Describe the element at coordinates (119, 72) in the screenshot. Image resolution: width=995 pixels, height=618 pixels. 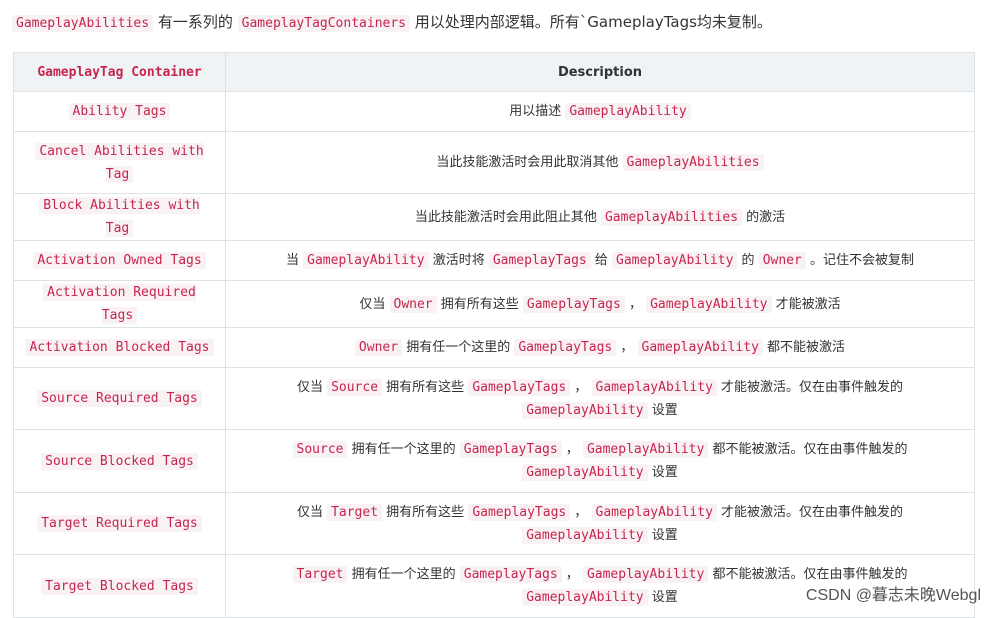
I see `column-header-container: GameplayTag Container` at that location.